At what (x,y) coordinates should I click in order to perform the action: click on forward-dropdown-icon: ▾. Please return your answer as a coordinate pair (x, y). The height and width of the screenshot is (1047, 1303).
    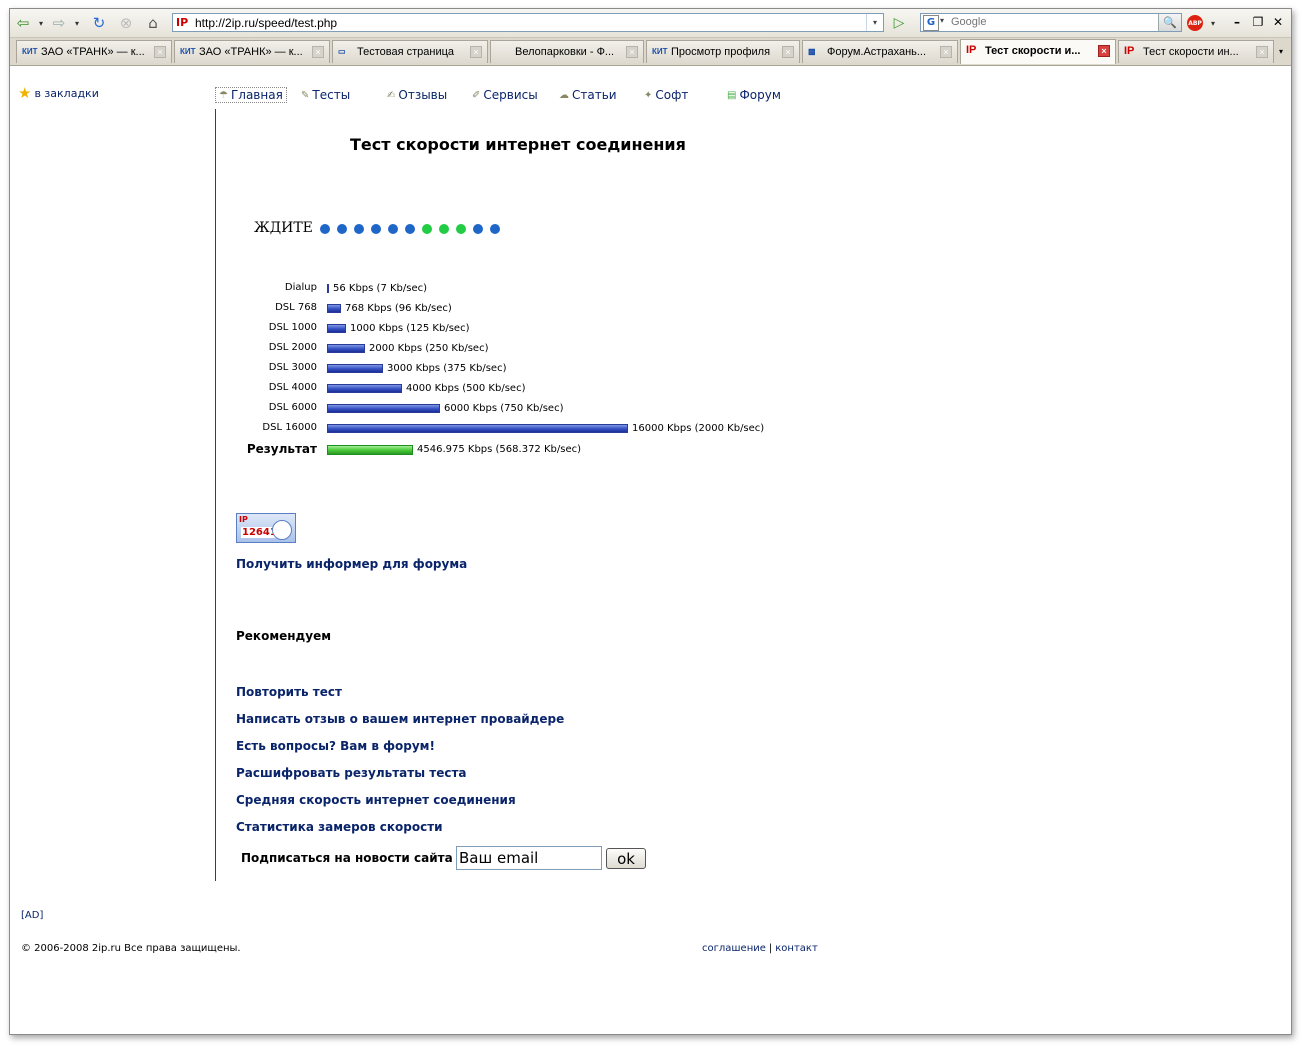
    Looking at the image, I should click on (77, 23).